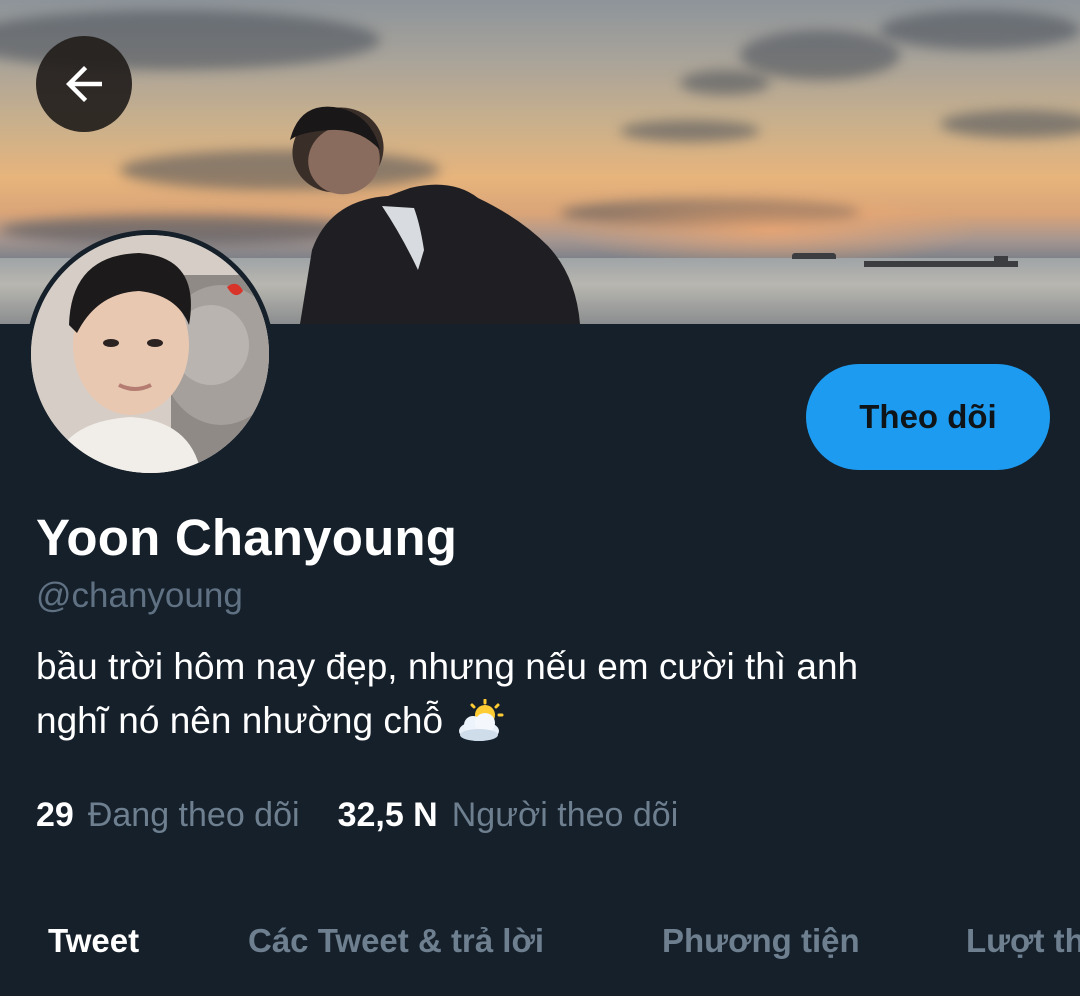 The height and width of the screenshot is (996, 1080). What do you see at coordinates (93, 941) in the screenshot?
I see `tab-tweets: Tweet` at bounding box center [93, 941].